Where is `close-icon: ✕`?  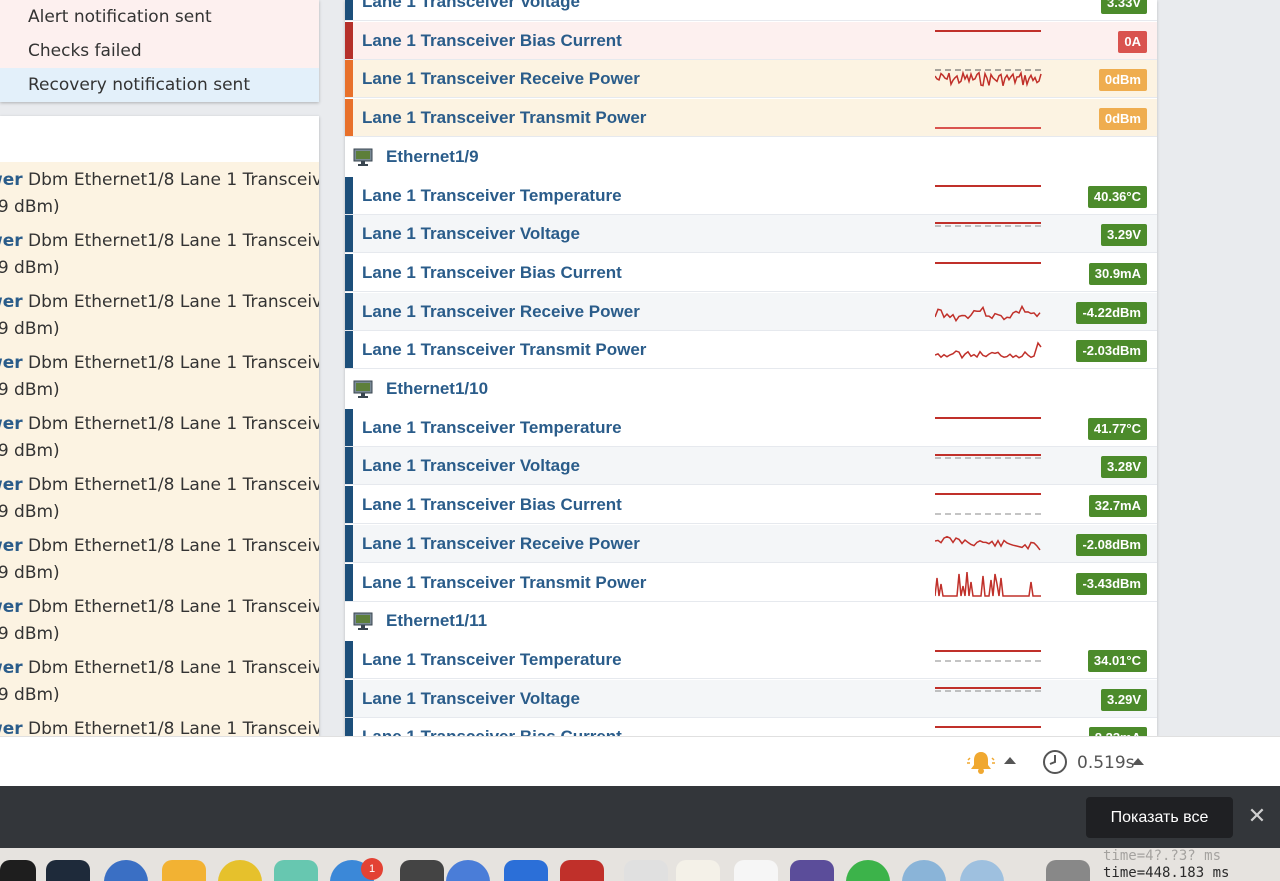
close-icon: ✕ is located at coordinates (1257, 817).